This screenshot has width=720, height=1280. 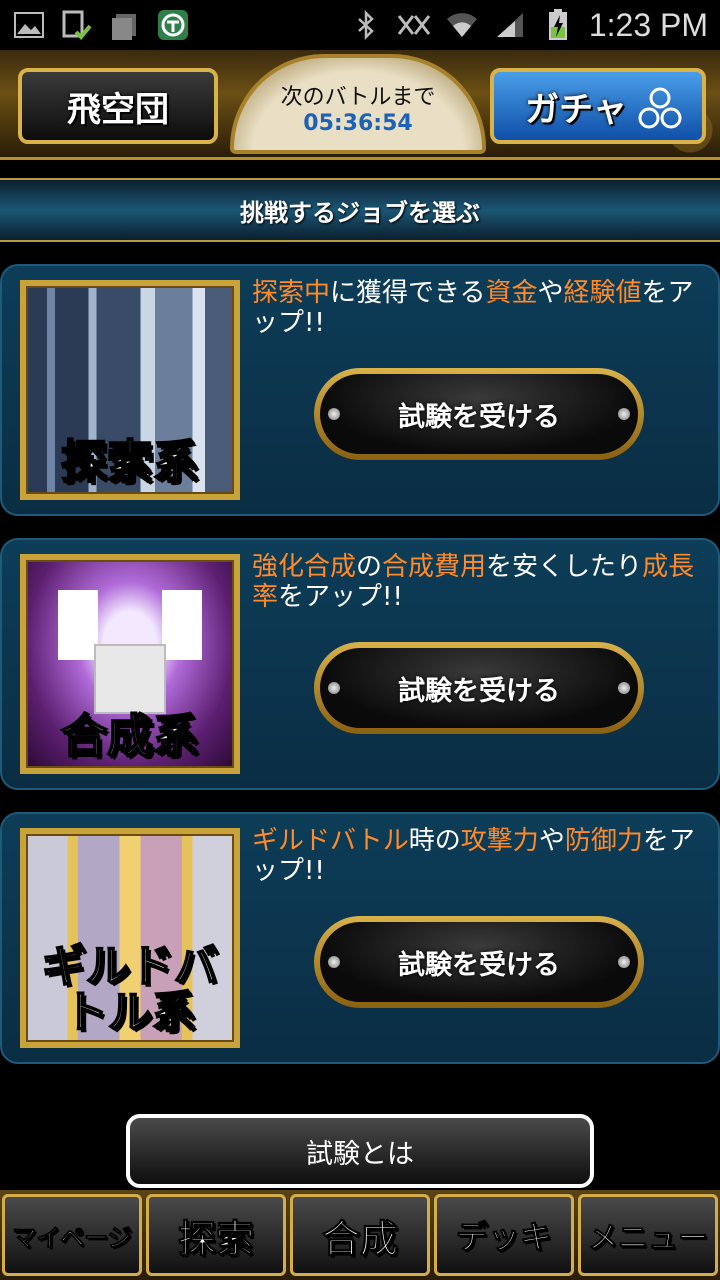 What do you see at coordinates (558, 25) in the screenshot?
I see `battery-charging-icon` at bounding box center [558, 25].